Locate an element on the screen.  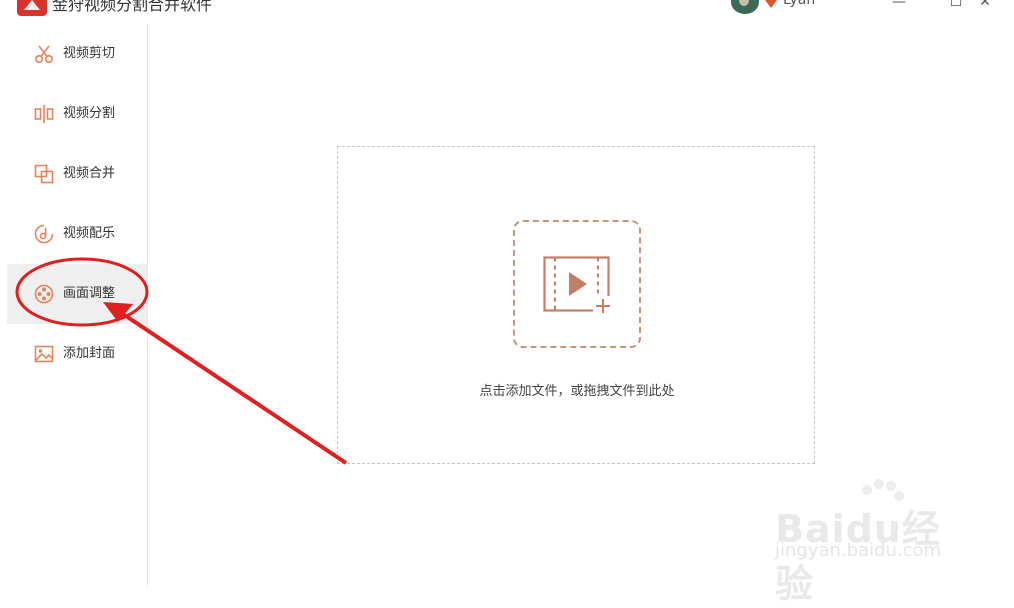
sidebar-item-add-cover: 添加封面 is located at coordinates (77, 354).